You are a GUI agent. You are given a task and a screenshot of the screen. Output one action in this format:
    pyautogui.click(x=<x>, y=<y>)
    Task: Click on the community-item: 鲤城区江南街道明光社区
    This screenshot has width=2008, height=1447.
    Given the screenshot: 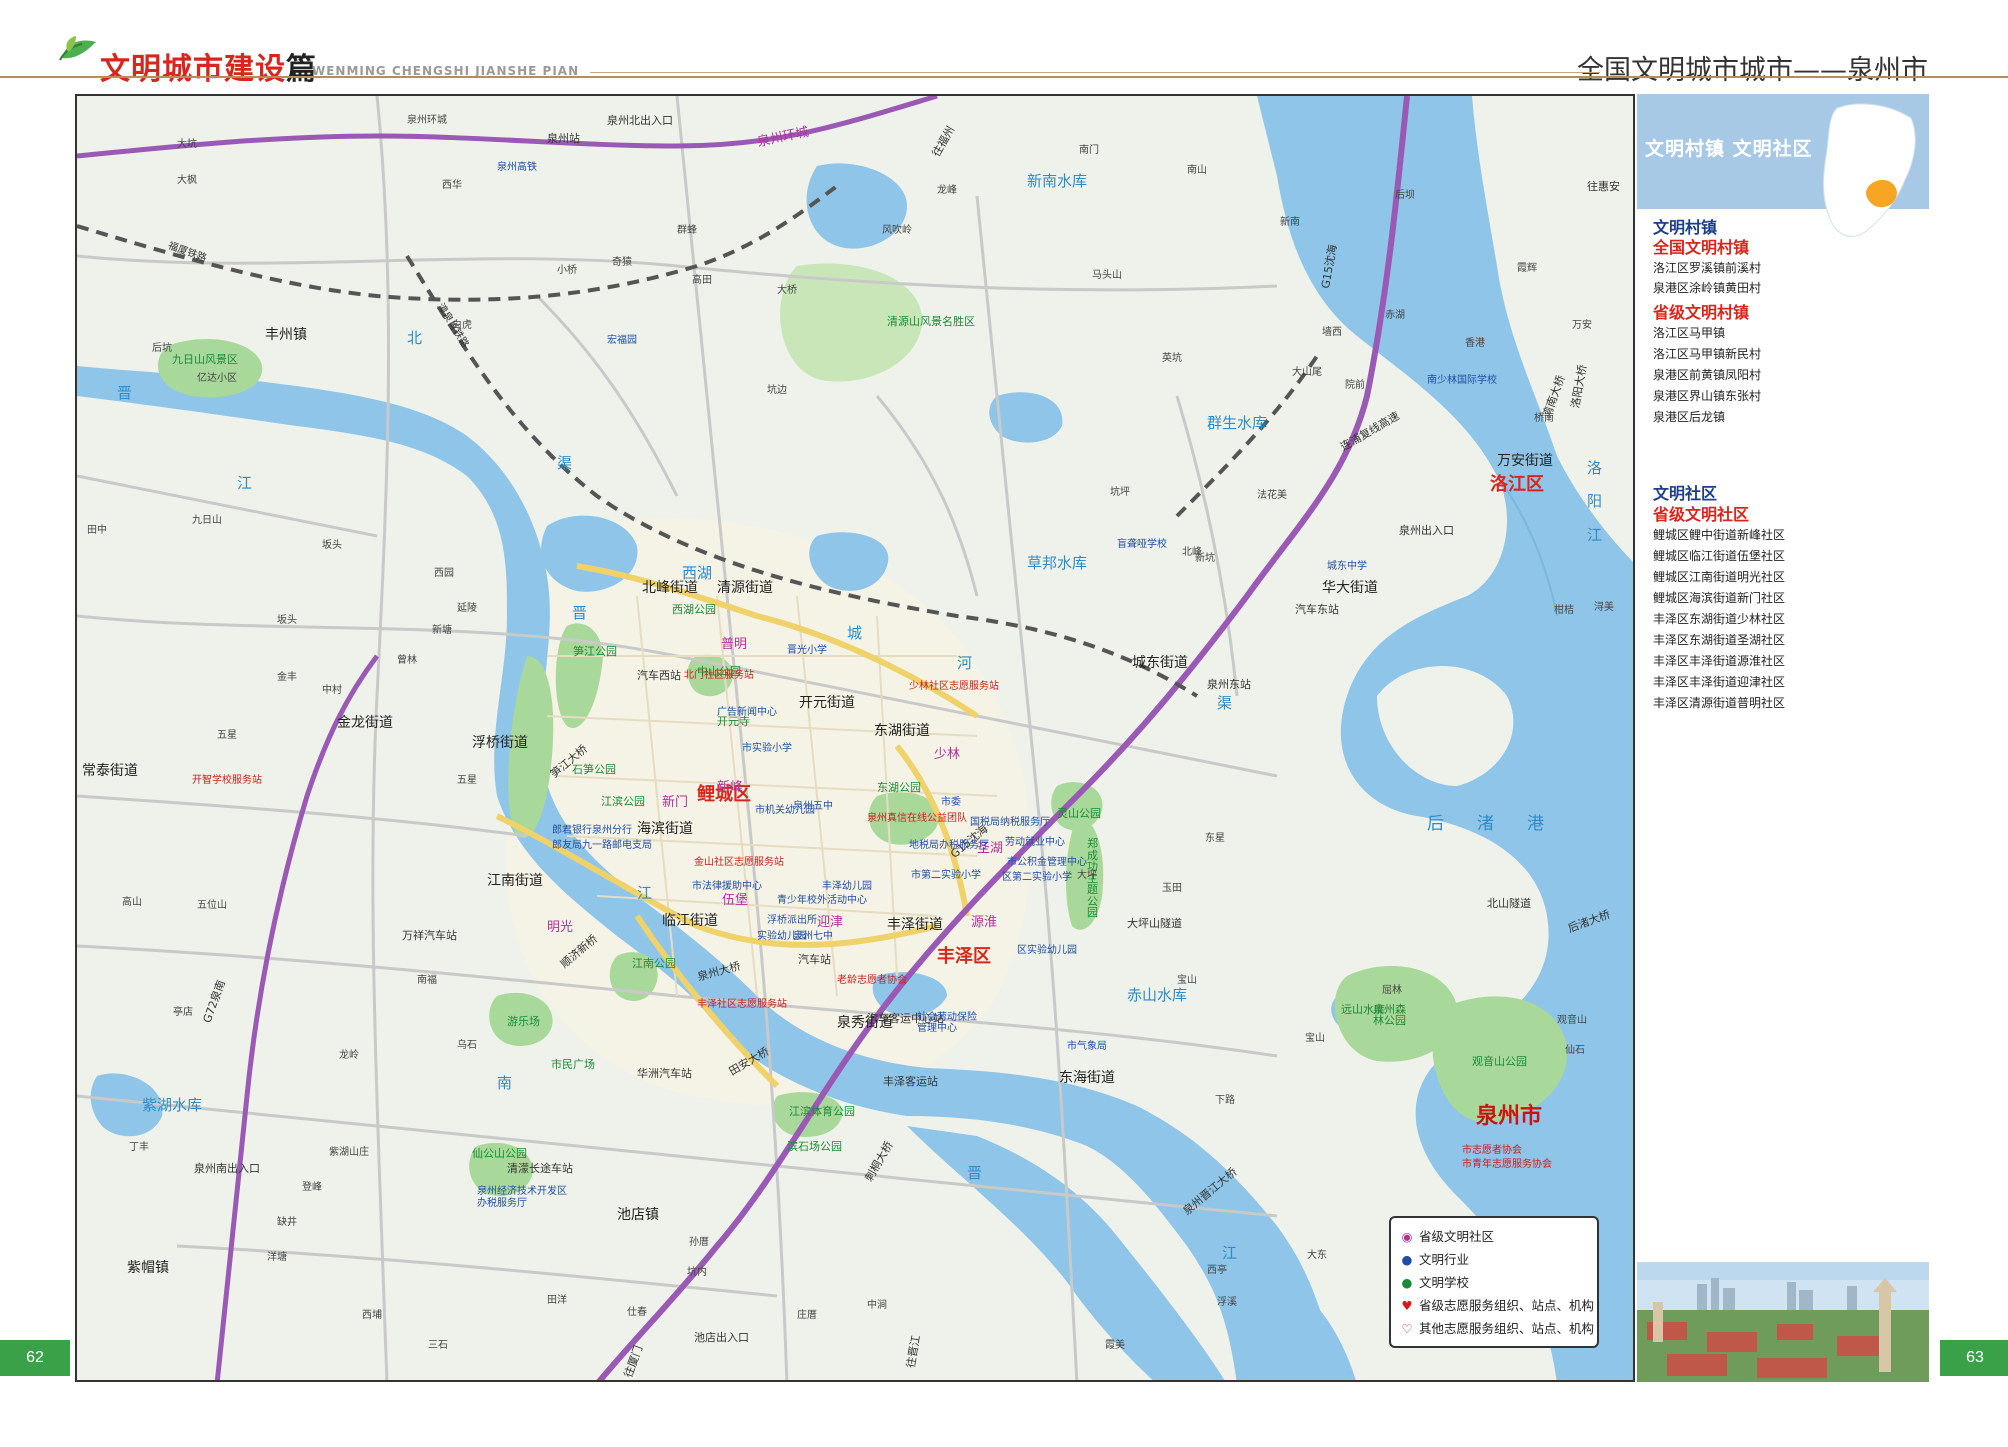 What is the action you would take?
    pyautogui.click(x=1719, y=577)
    